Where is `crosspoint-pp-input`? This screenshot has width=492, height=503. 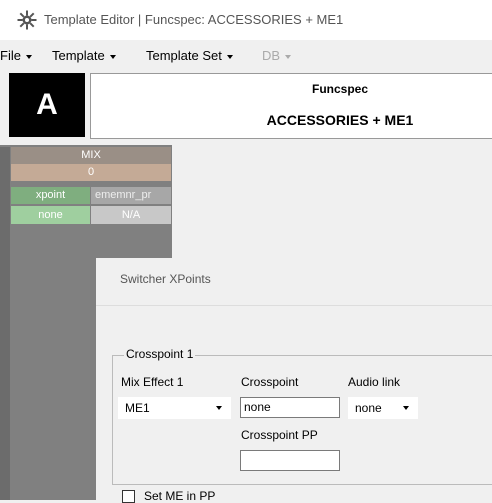
crosspoint-pp-input is located at coordinates (290, 460).